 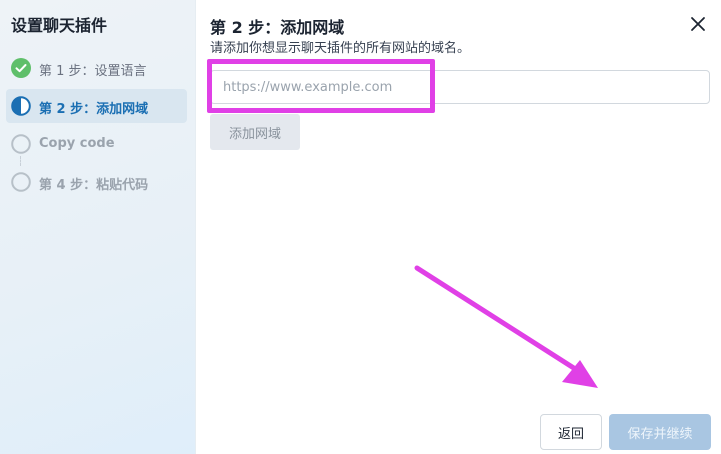 I want to click on add-domain-button: 添加网域, so click(x=255, y=132).